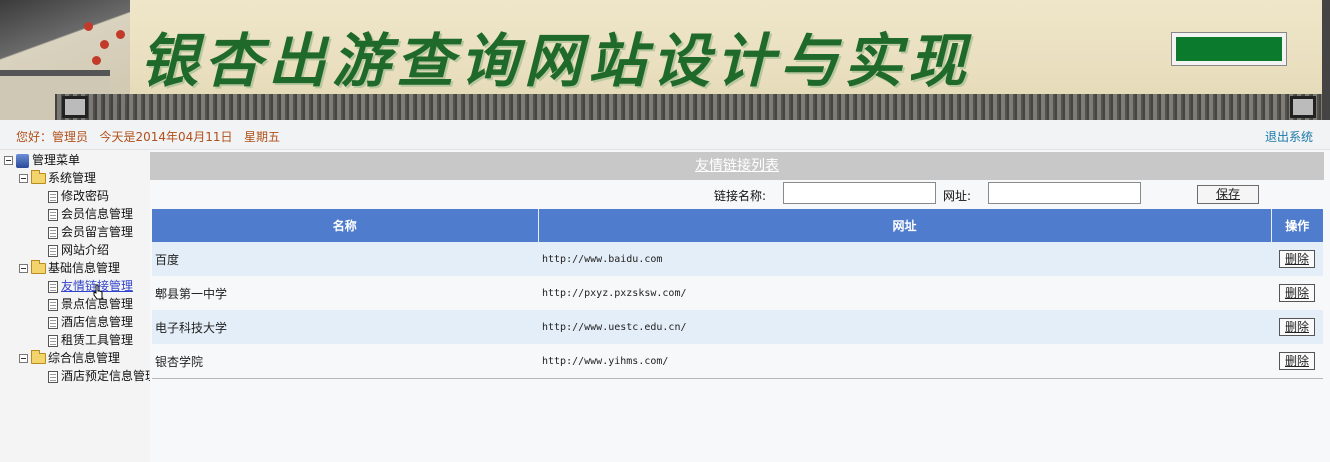 The height and width of the screenshot is (462, 1330). Describe the element at coordinates (1297, 225) in the screenshot. I see `column-header-action: 操作` at that location.